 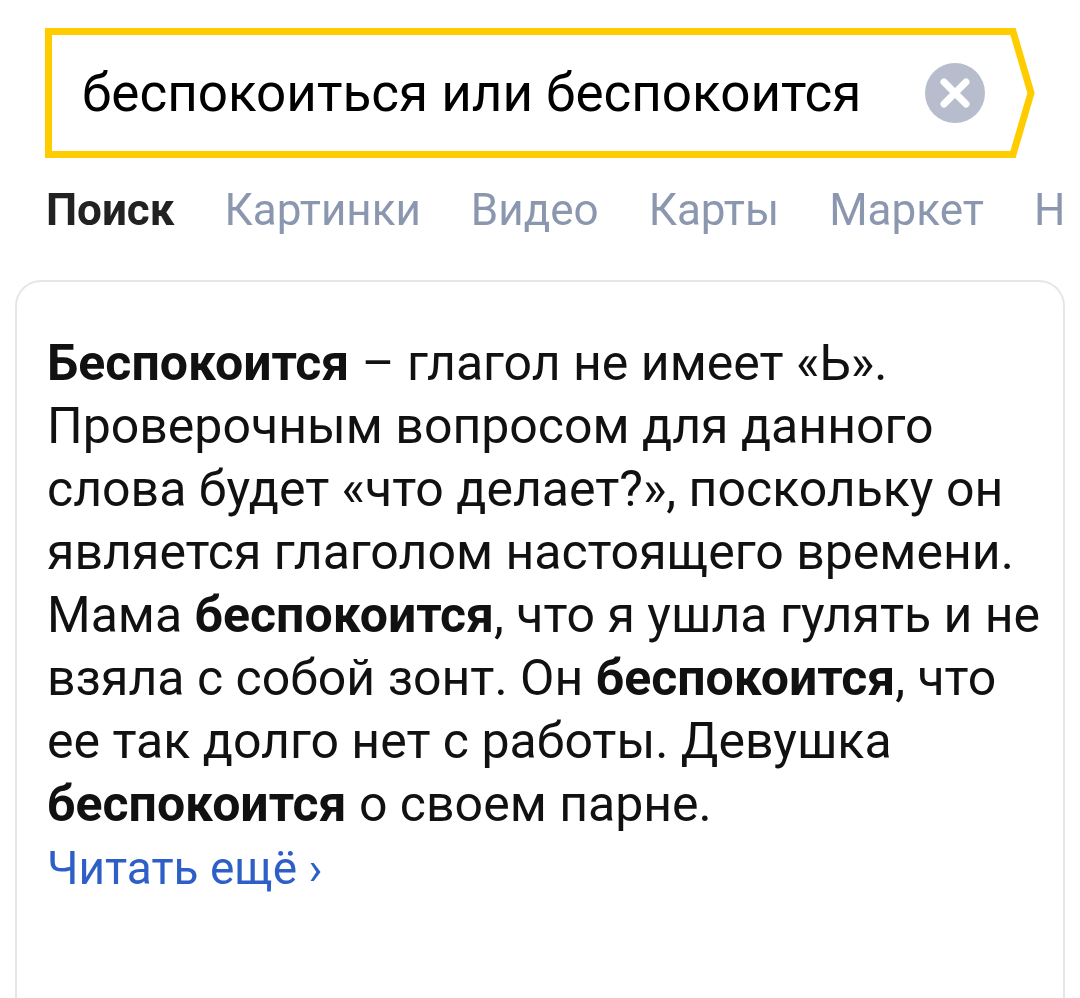 I want to click on search-tab: Н, so click(x=1049, y=210).